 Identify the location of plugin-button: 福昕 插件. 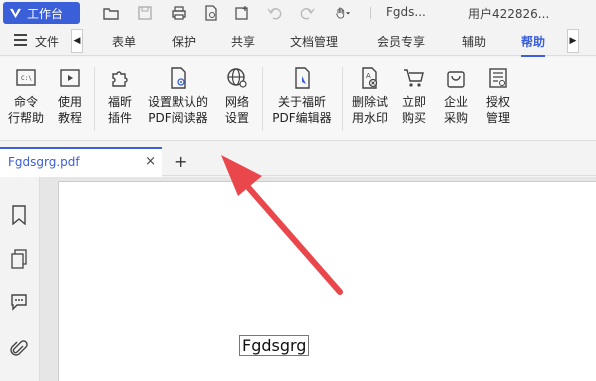
(120, 95).